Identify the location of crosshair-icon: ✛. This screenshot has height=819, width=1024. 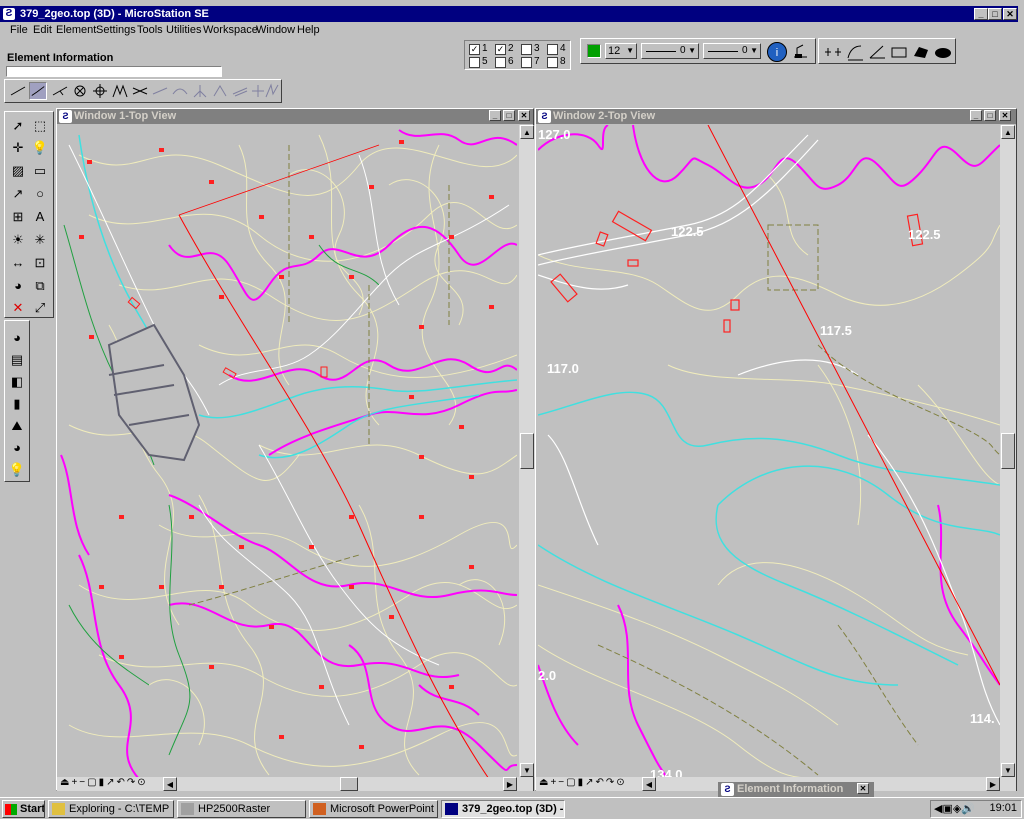
(18, 148).